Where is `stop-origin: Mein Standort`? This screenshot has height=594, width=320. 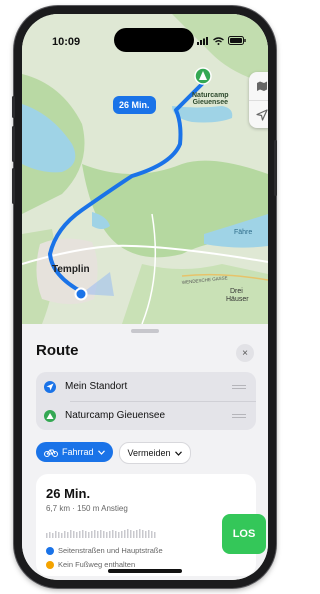 stop-origin: Mein Standort is located at coordinates (146, 386).